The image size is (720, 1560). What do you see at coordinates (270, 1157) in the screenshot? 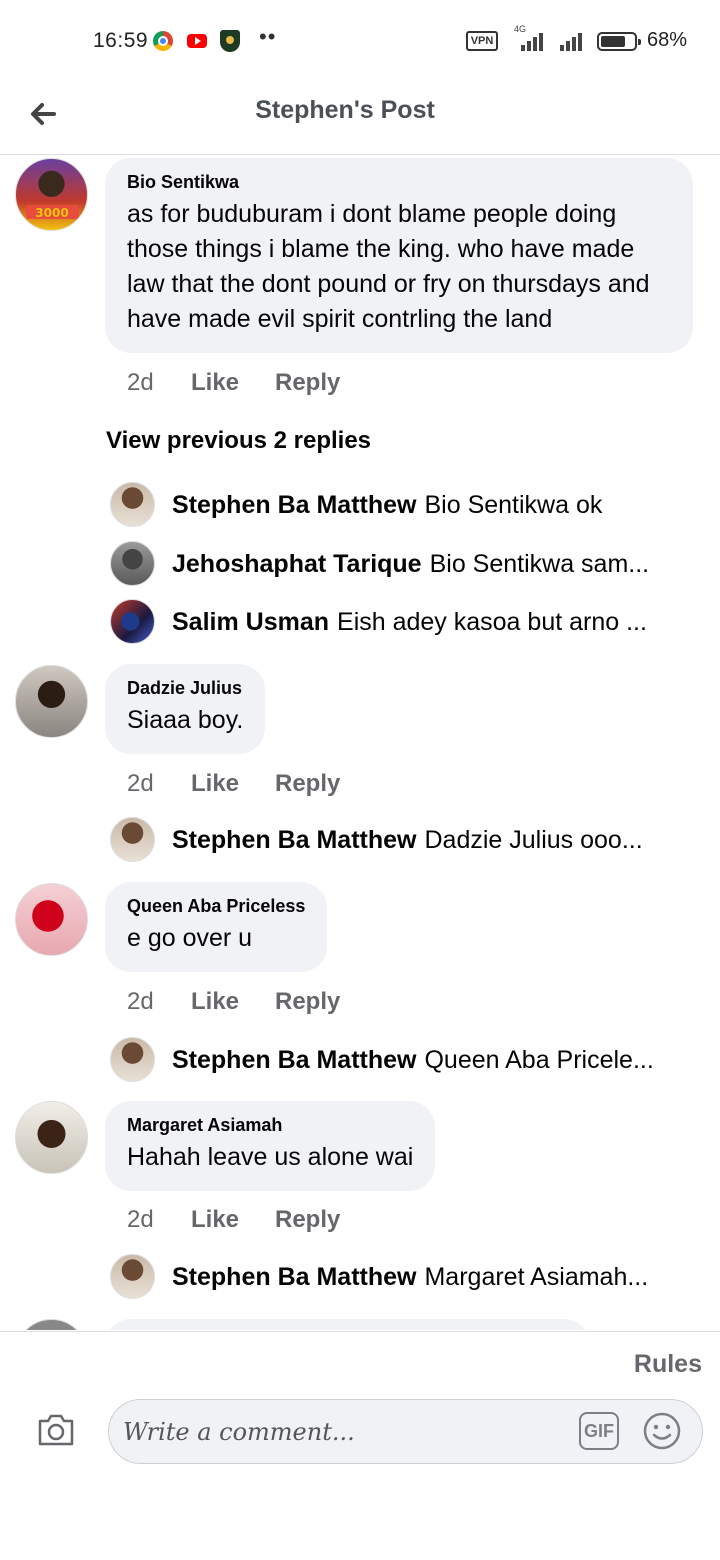
I see `comment-text: Hahah leave us alone wai` at bounding box center [270, 1157].